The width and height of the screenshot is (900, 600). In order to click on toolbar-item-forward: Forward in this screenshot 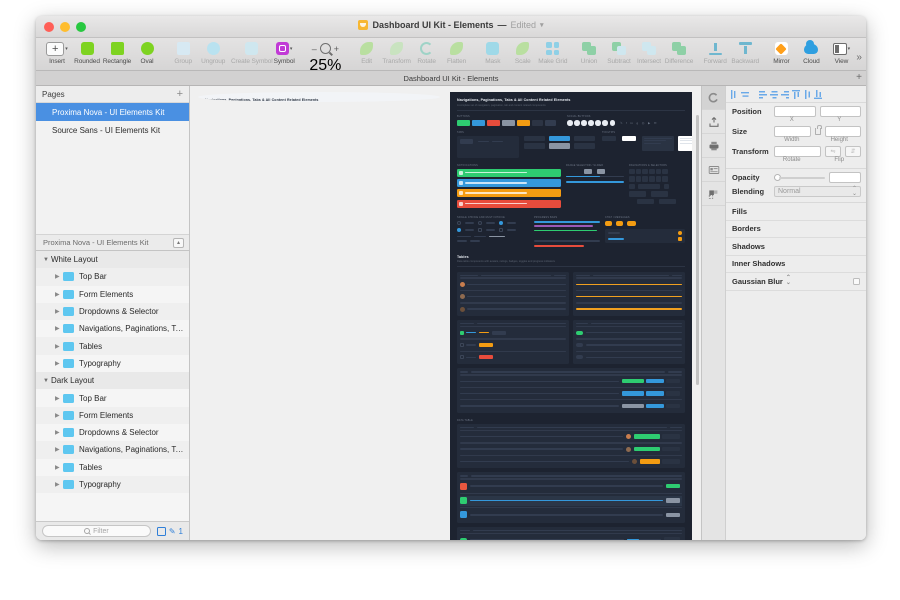, I will do `click(715, 52)`.